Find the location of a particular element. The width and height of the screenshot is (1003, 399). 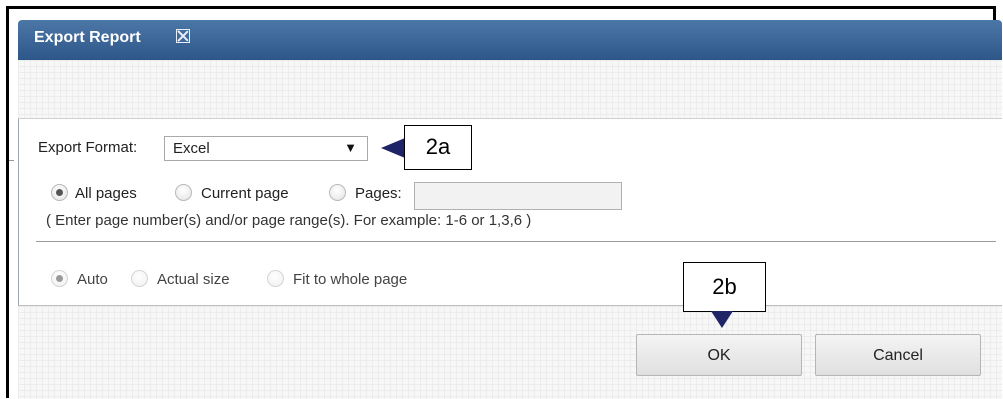

callout-2b: 2b is located at coordinates (724, 287).